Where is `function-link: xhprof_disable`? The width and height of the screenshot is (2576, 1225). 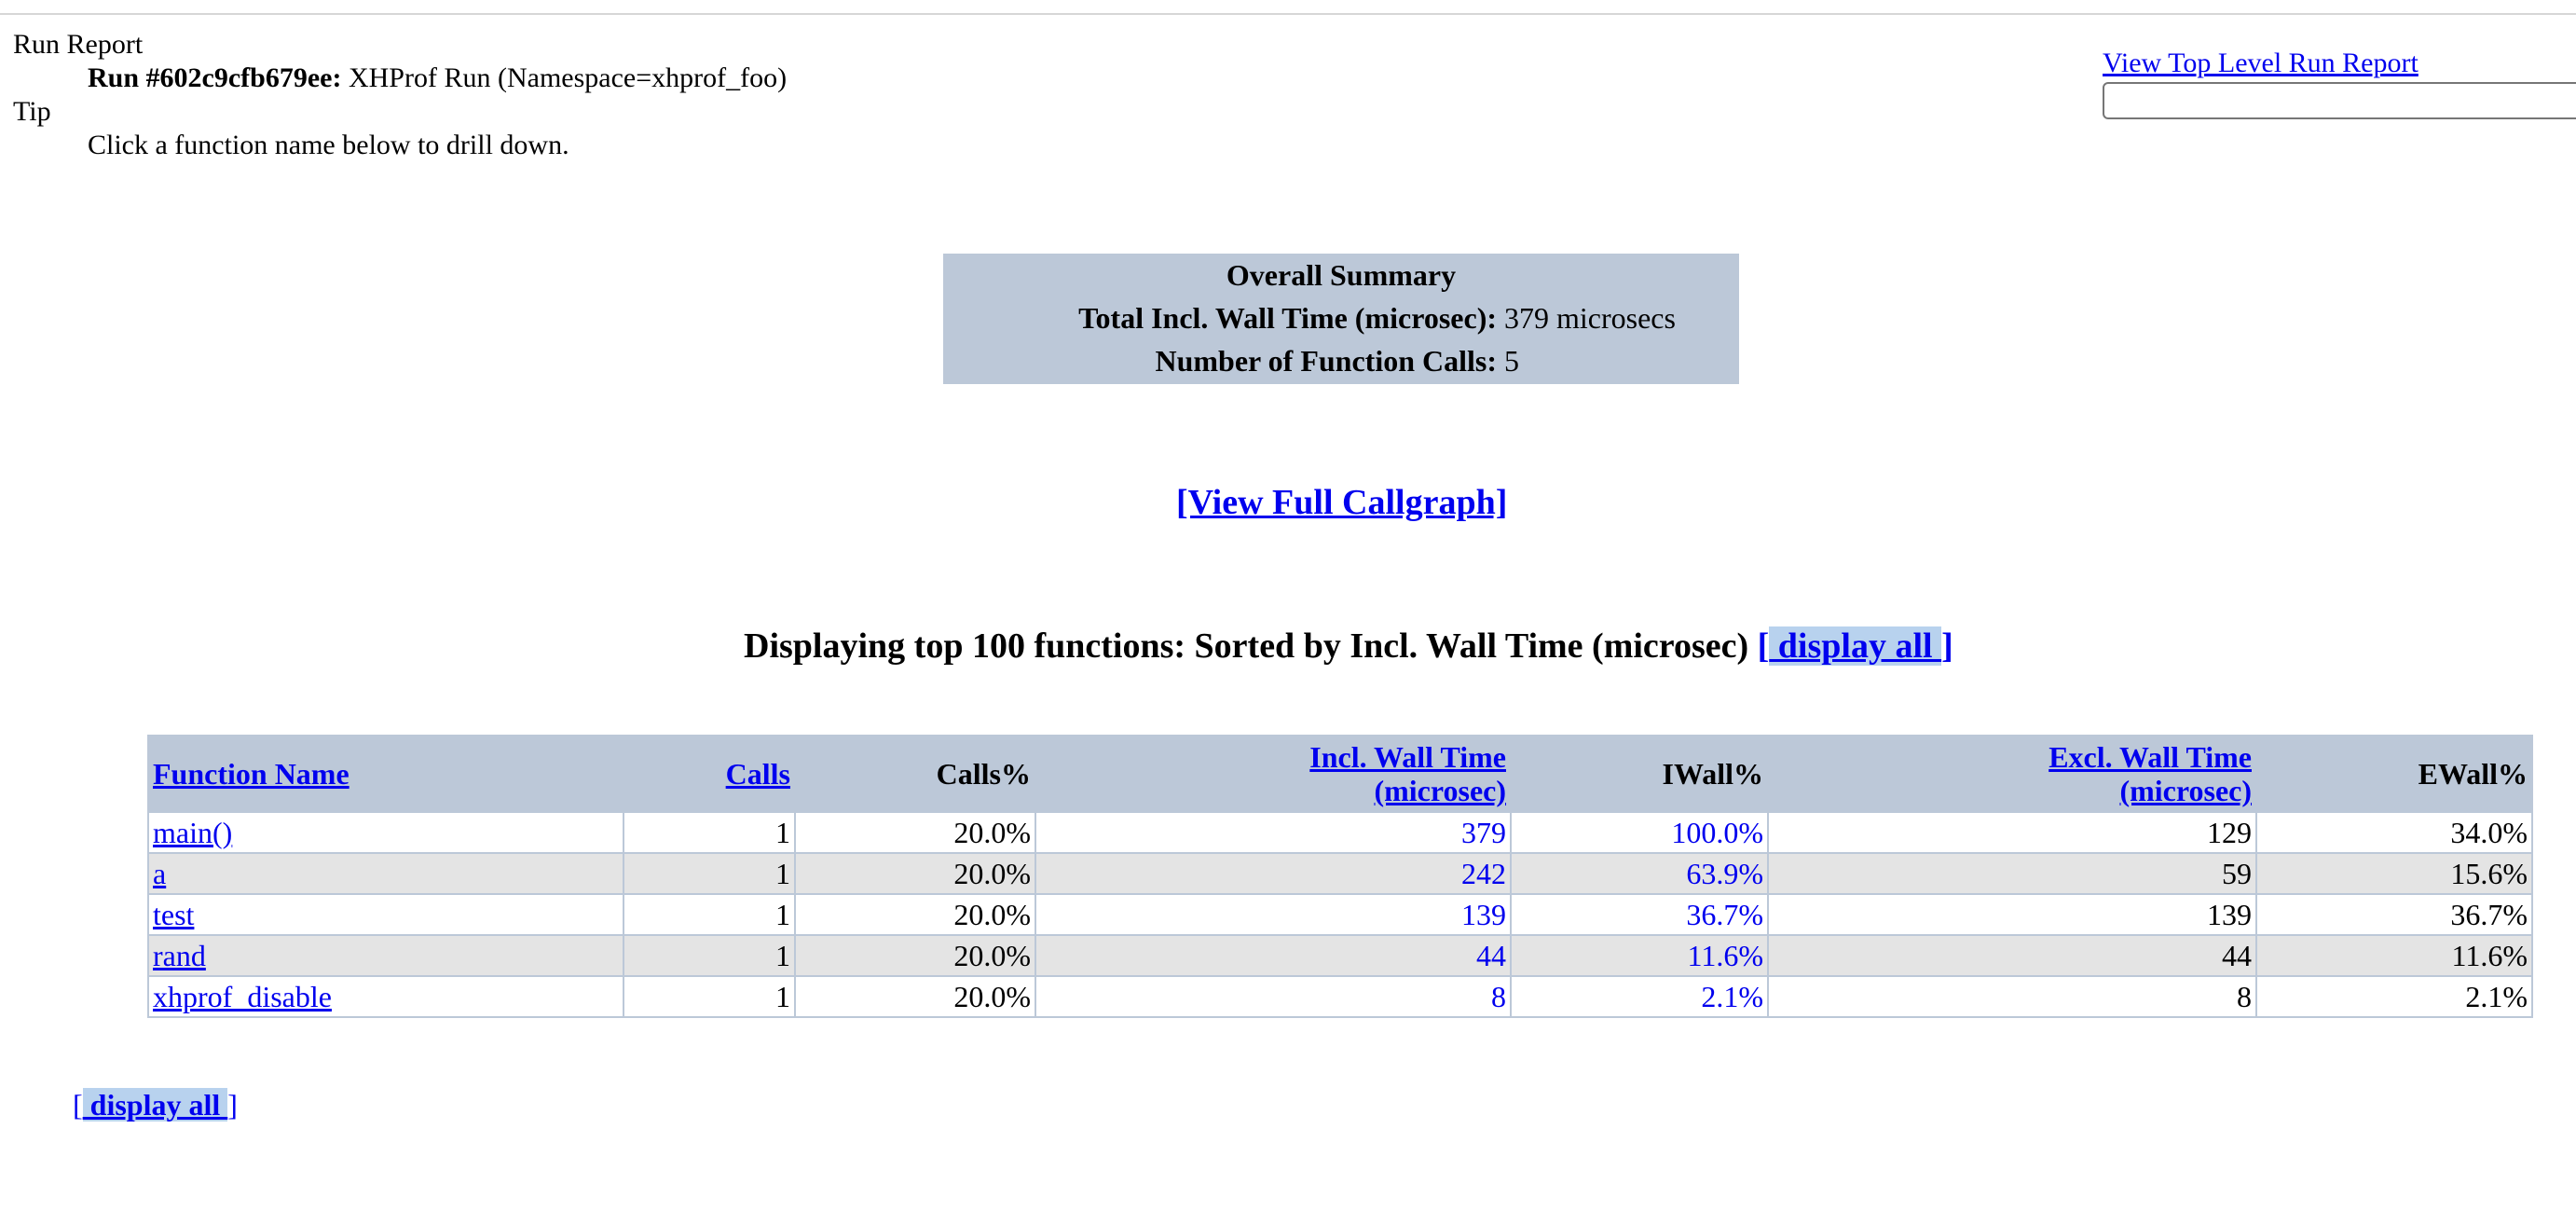
function-link: xhprof_disable is located at coordinates (242, 996).